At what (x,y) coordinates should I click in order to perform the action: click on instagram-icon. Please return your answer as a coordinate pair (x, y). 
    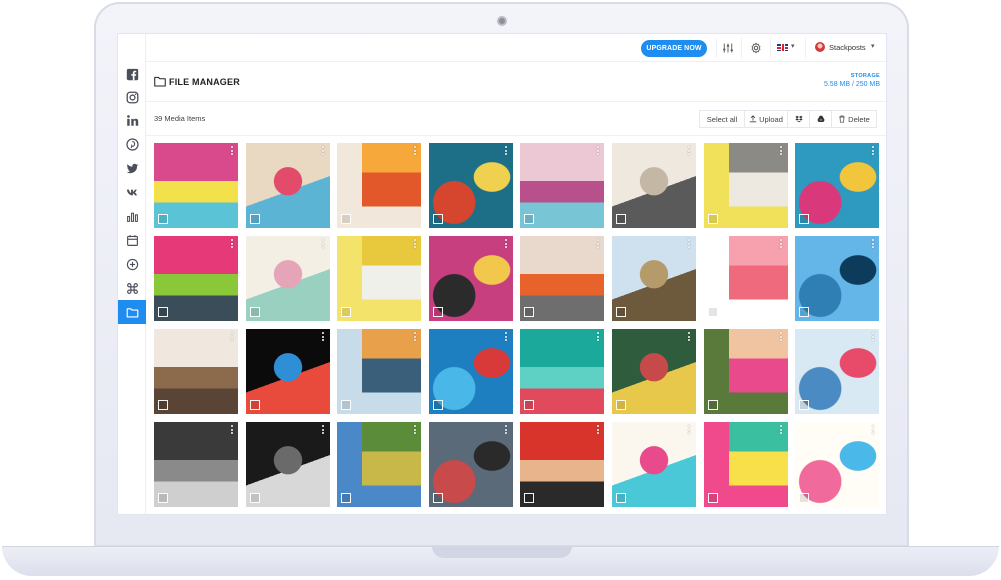
    Looking at the image, I should click on (132, 97).